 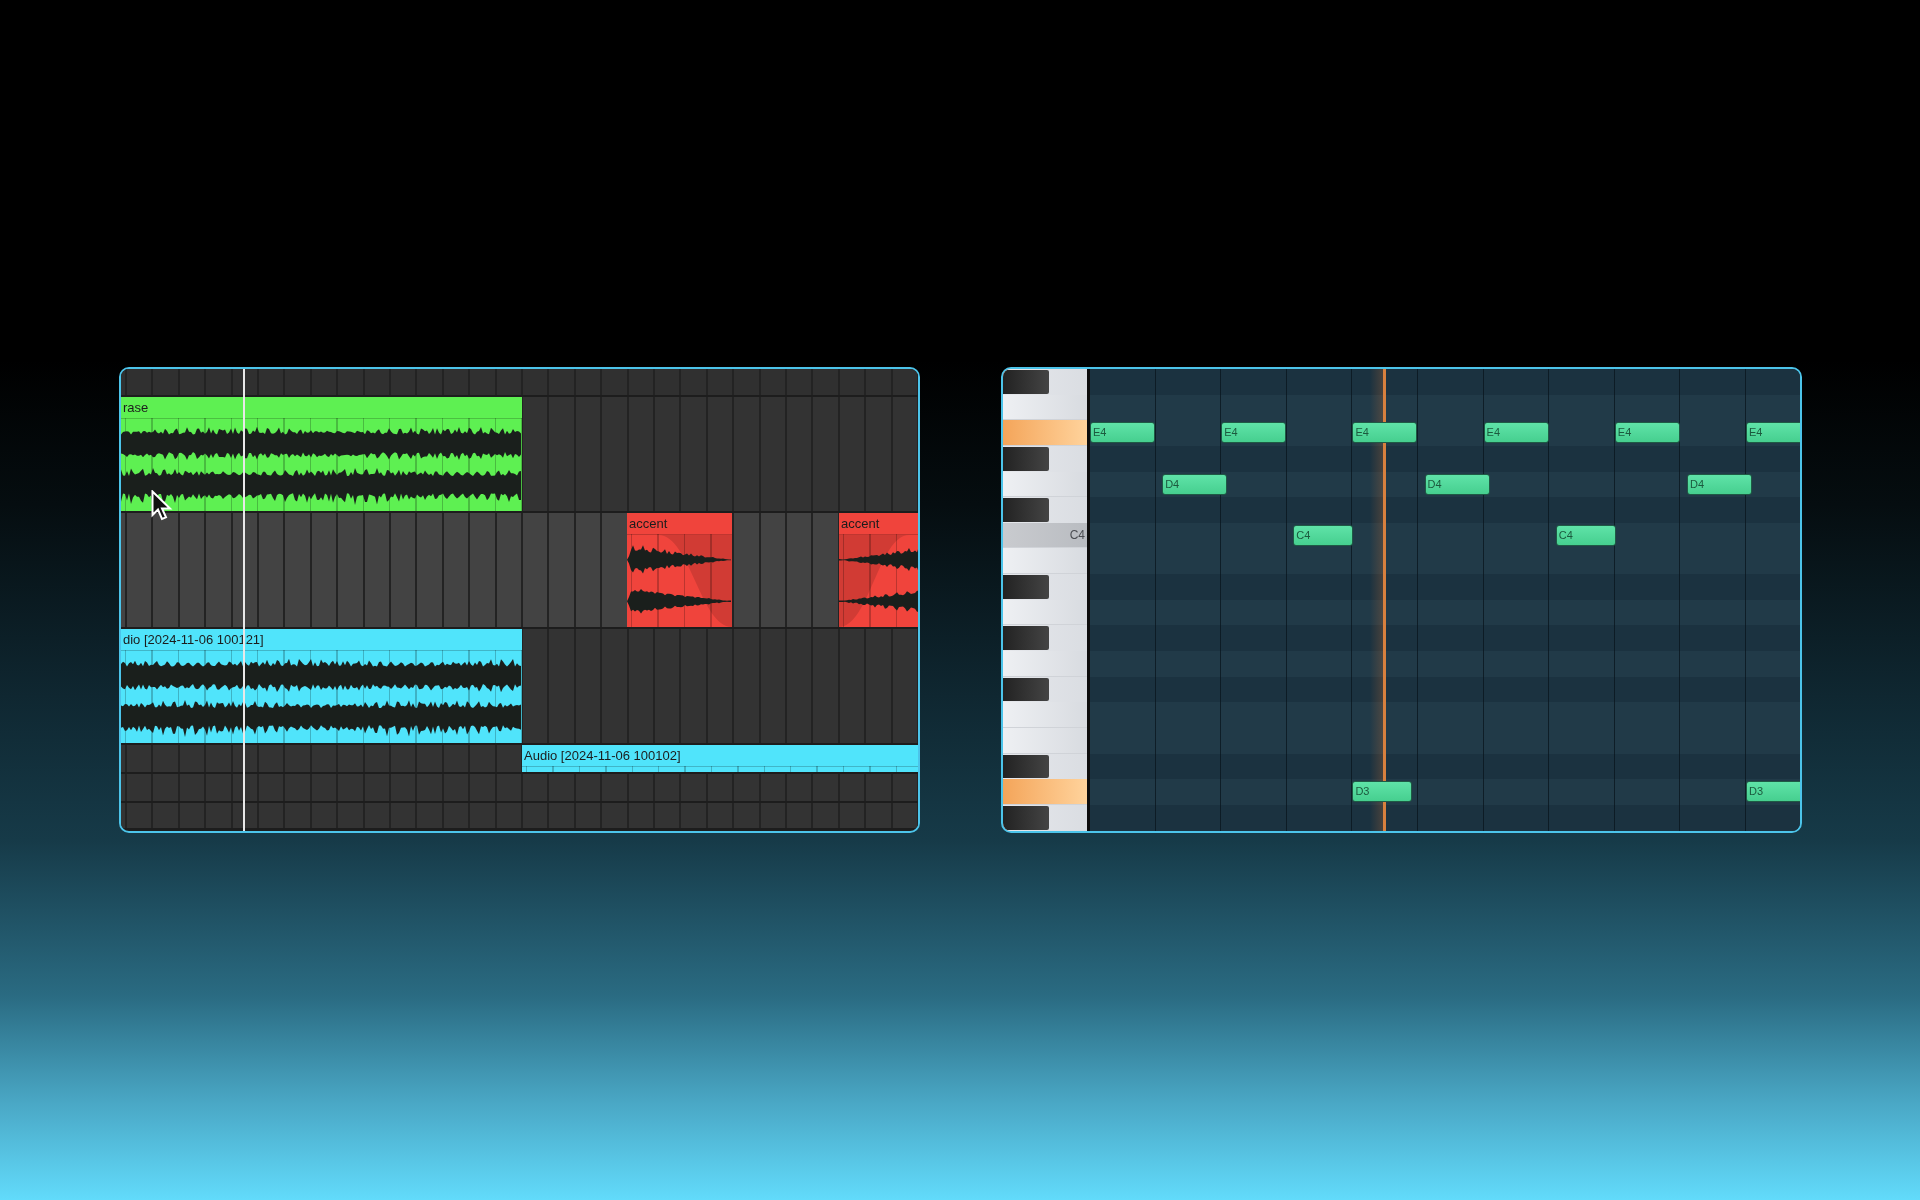 What do you see at coordinates (602, 756) in the screenshot?
I see `clip-name: Audio [2024-11-06 100102]` at bounding box center [602, 756].